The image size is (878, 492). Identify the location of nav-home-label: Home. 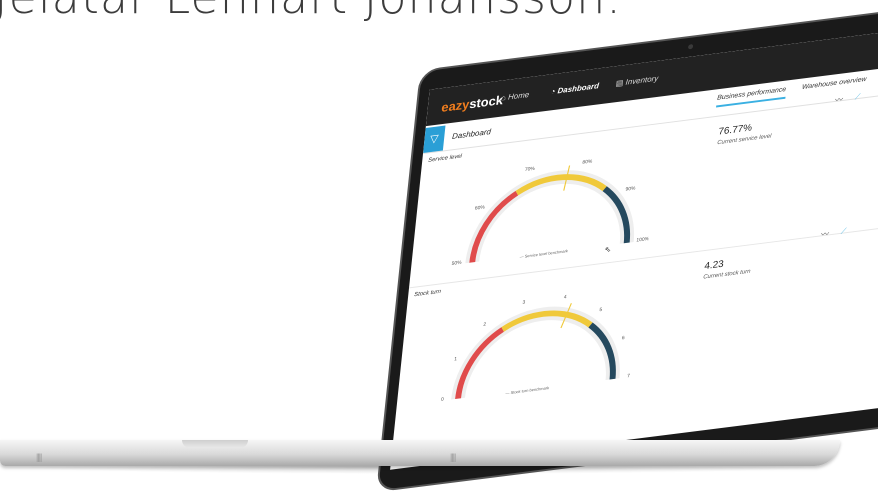
(518, 96).